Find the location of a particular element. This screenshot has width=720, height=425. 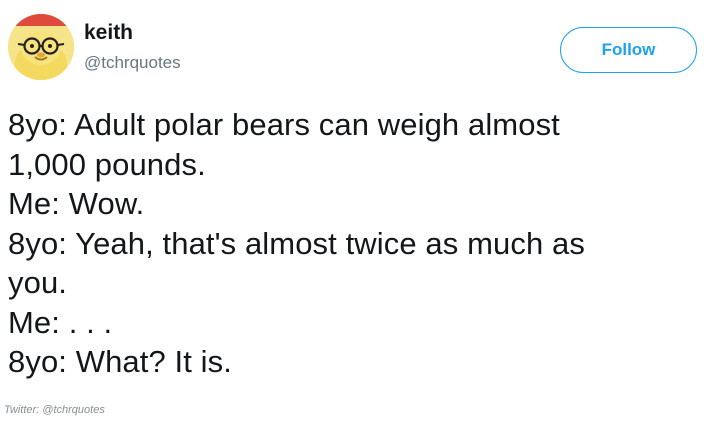

follow-button: Follow is located at coordinates (628, 50).